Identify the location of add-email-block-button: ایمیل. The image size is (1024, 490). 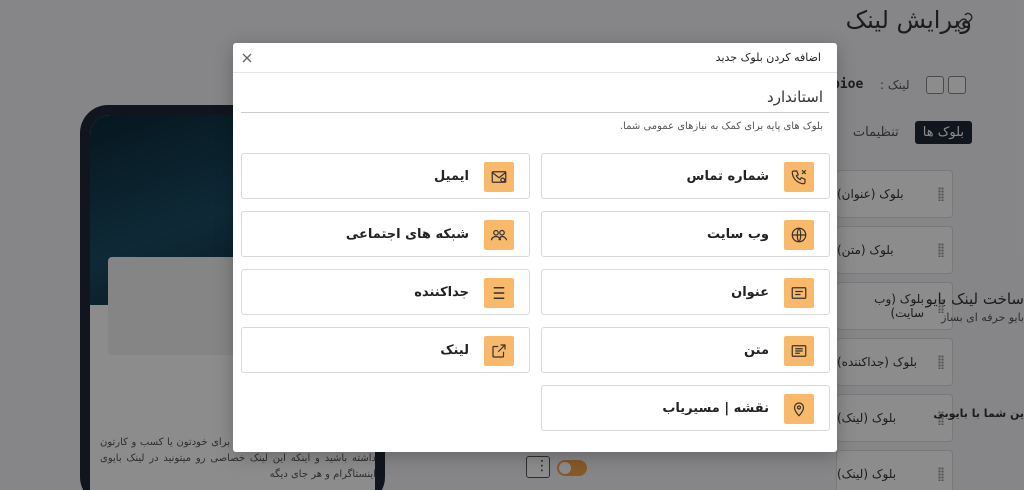
(385, 176).